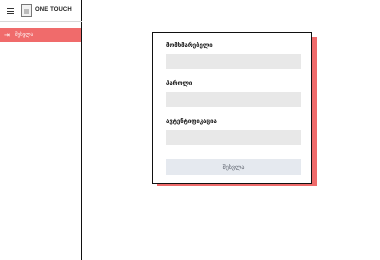 The image size is (380, 260). I want to click on login-submit-button: შესვლა, so click(233, 167).